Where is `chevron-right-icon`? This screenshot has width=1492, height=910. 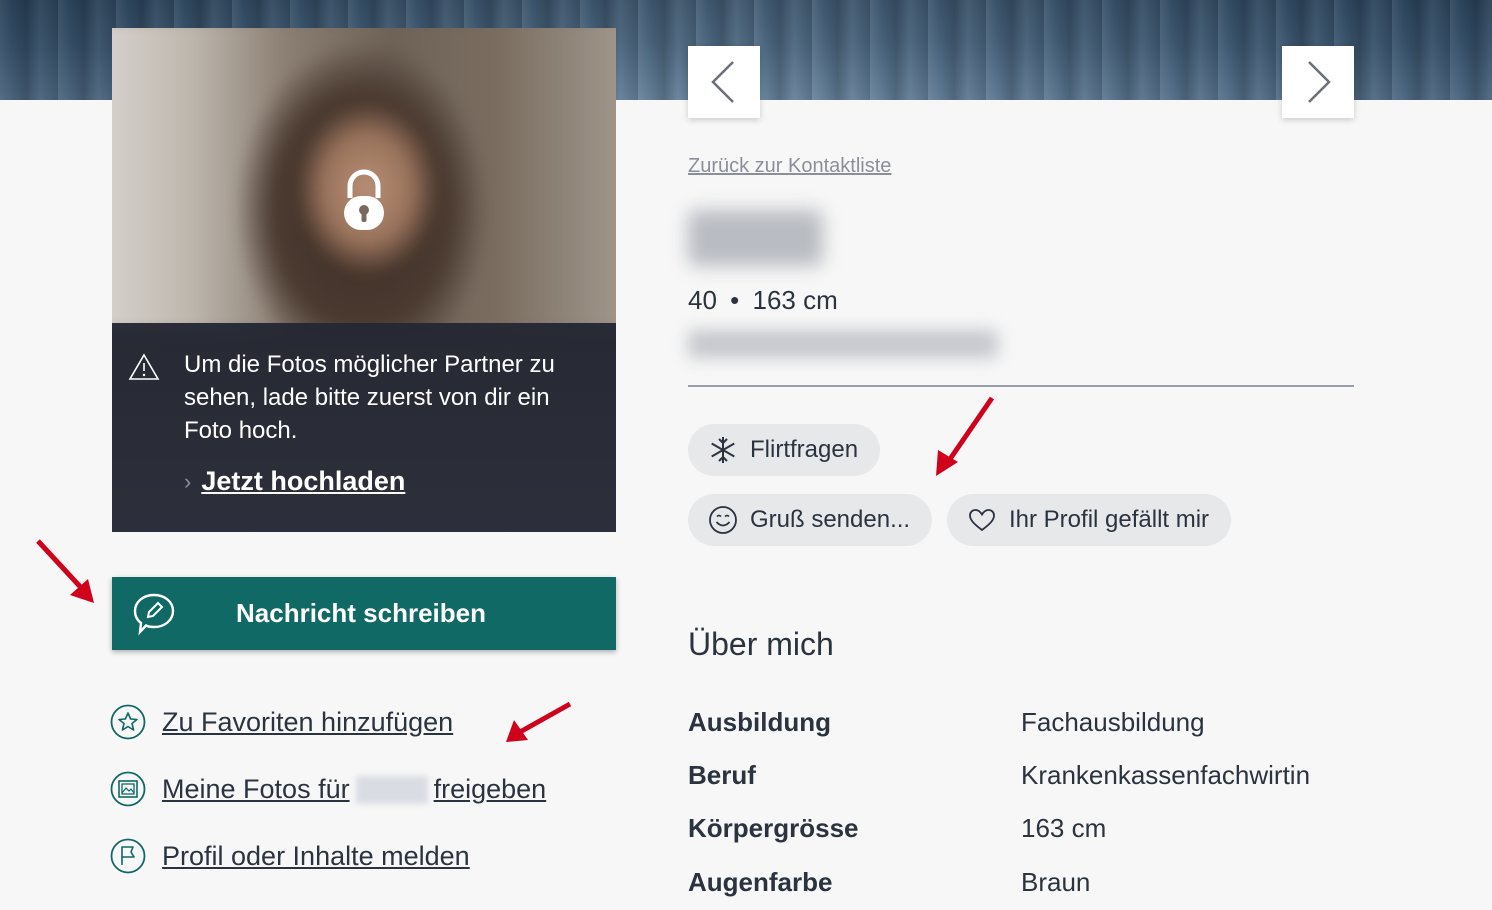 chevron-right-icon is located at coordinates (1319, 82).